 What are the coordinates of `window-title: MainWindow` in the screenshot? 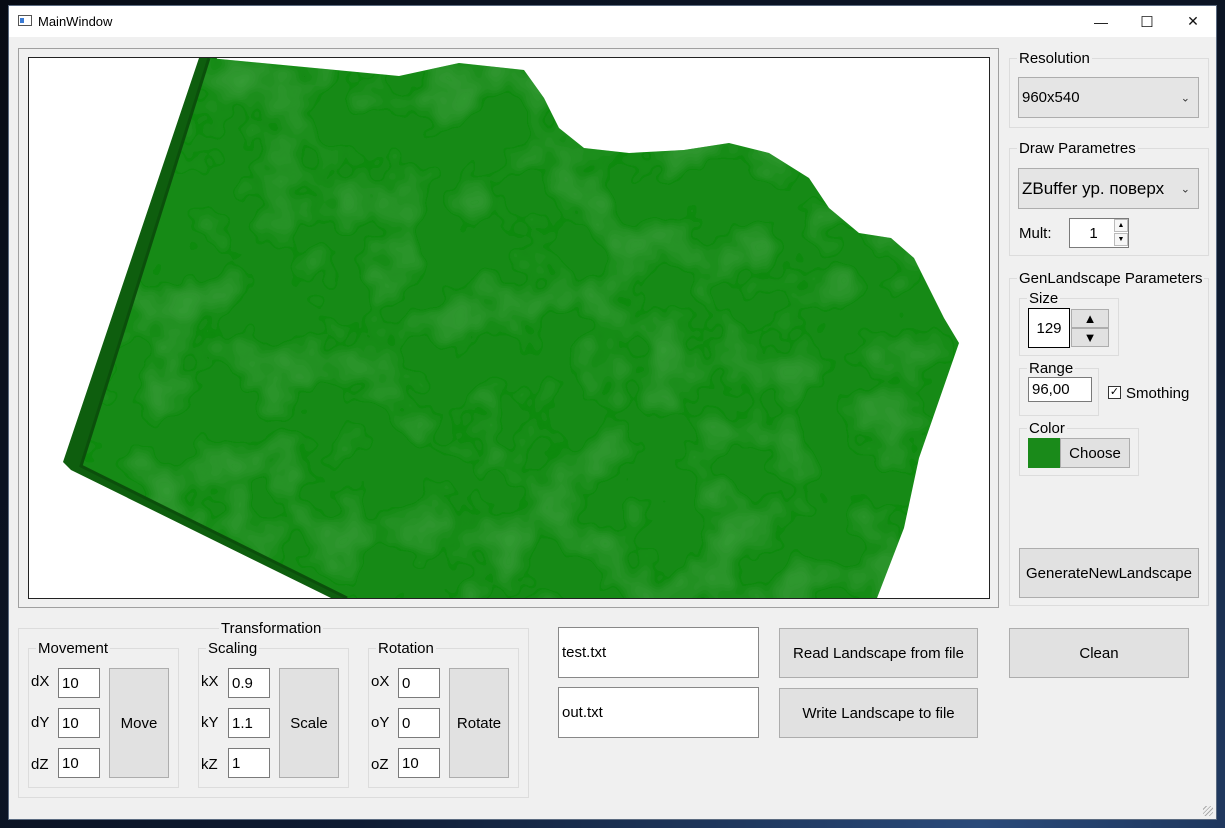 It's located at (75, 21).